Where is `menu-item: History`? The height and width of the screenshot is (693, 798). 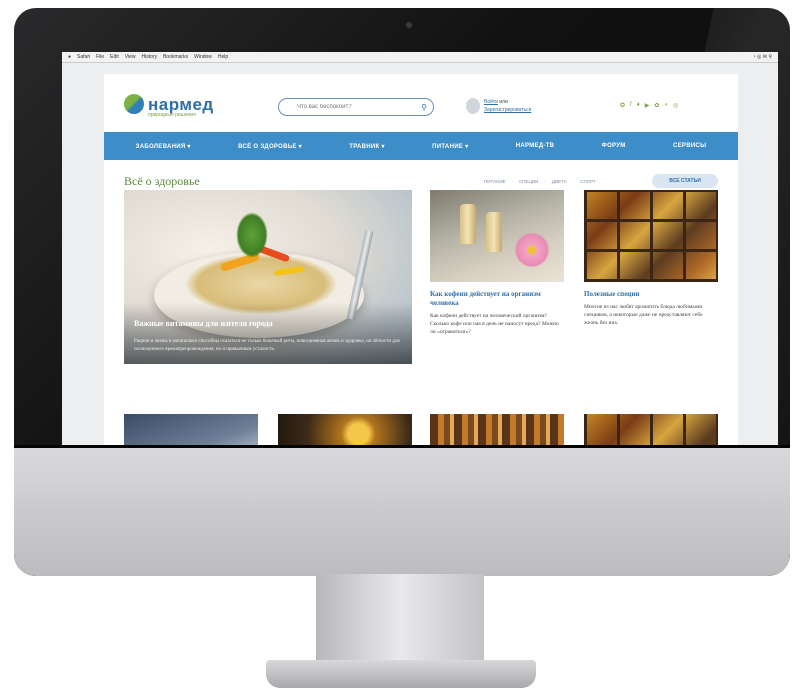 menu-item: History is located at coordinates (150, 57).